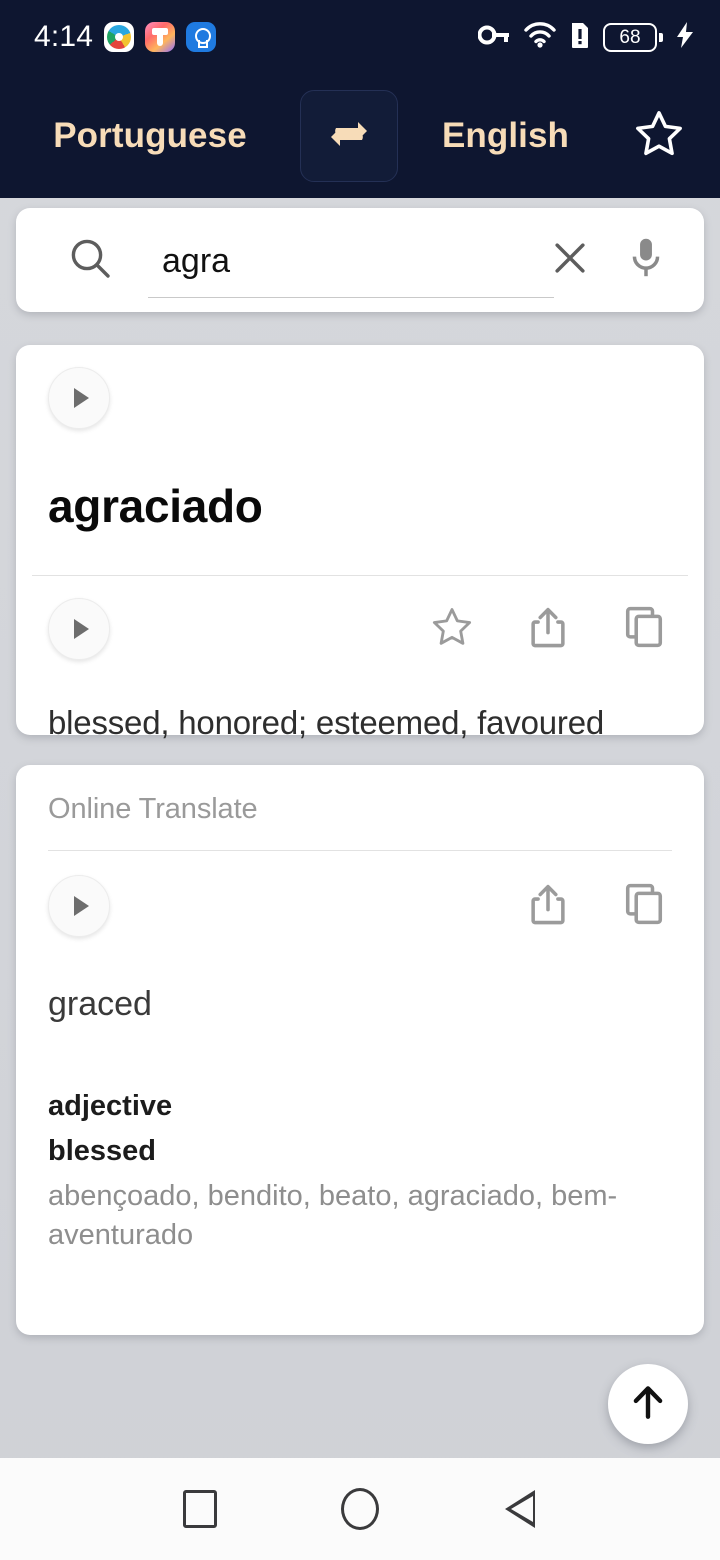 This screenshot has height=1560, width=720. I want to click on sim-alert-icon, so click(580, 37).